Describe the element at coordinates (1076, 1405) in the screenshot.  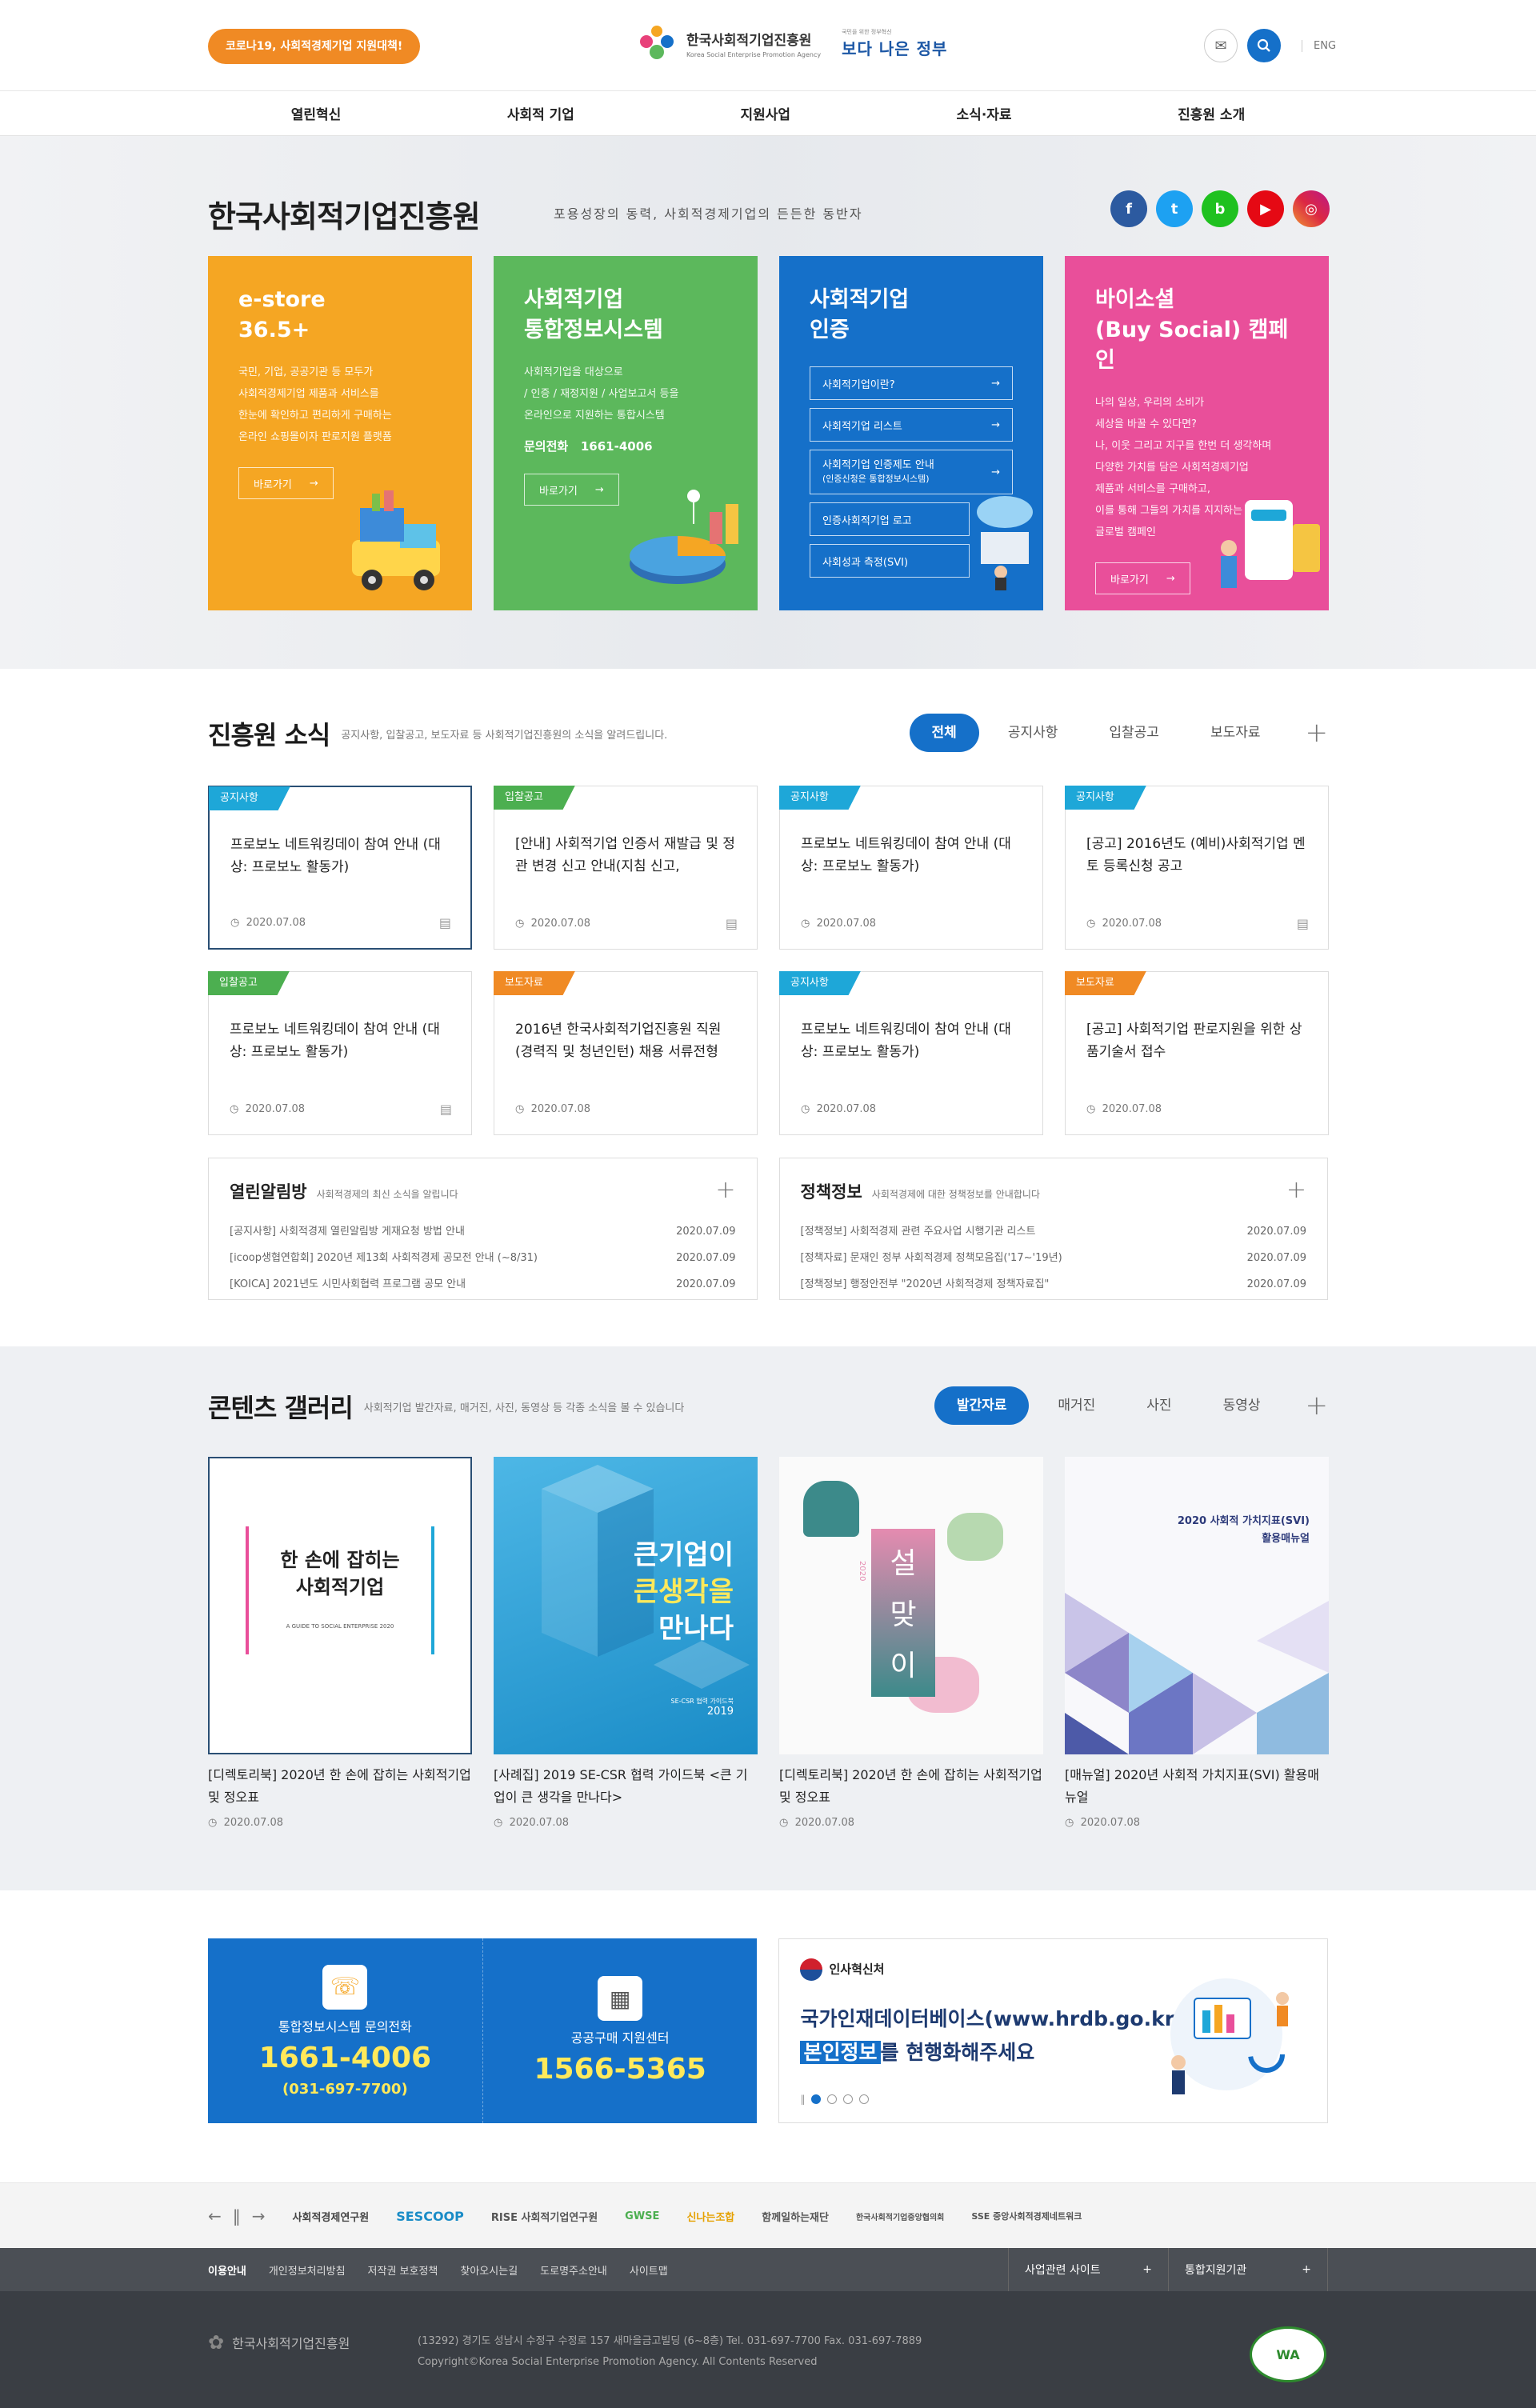
I see `tab-magazine: 매거진` at that location.